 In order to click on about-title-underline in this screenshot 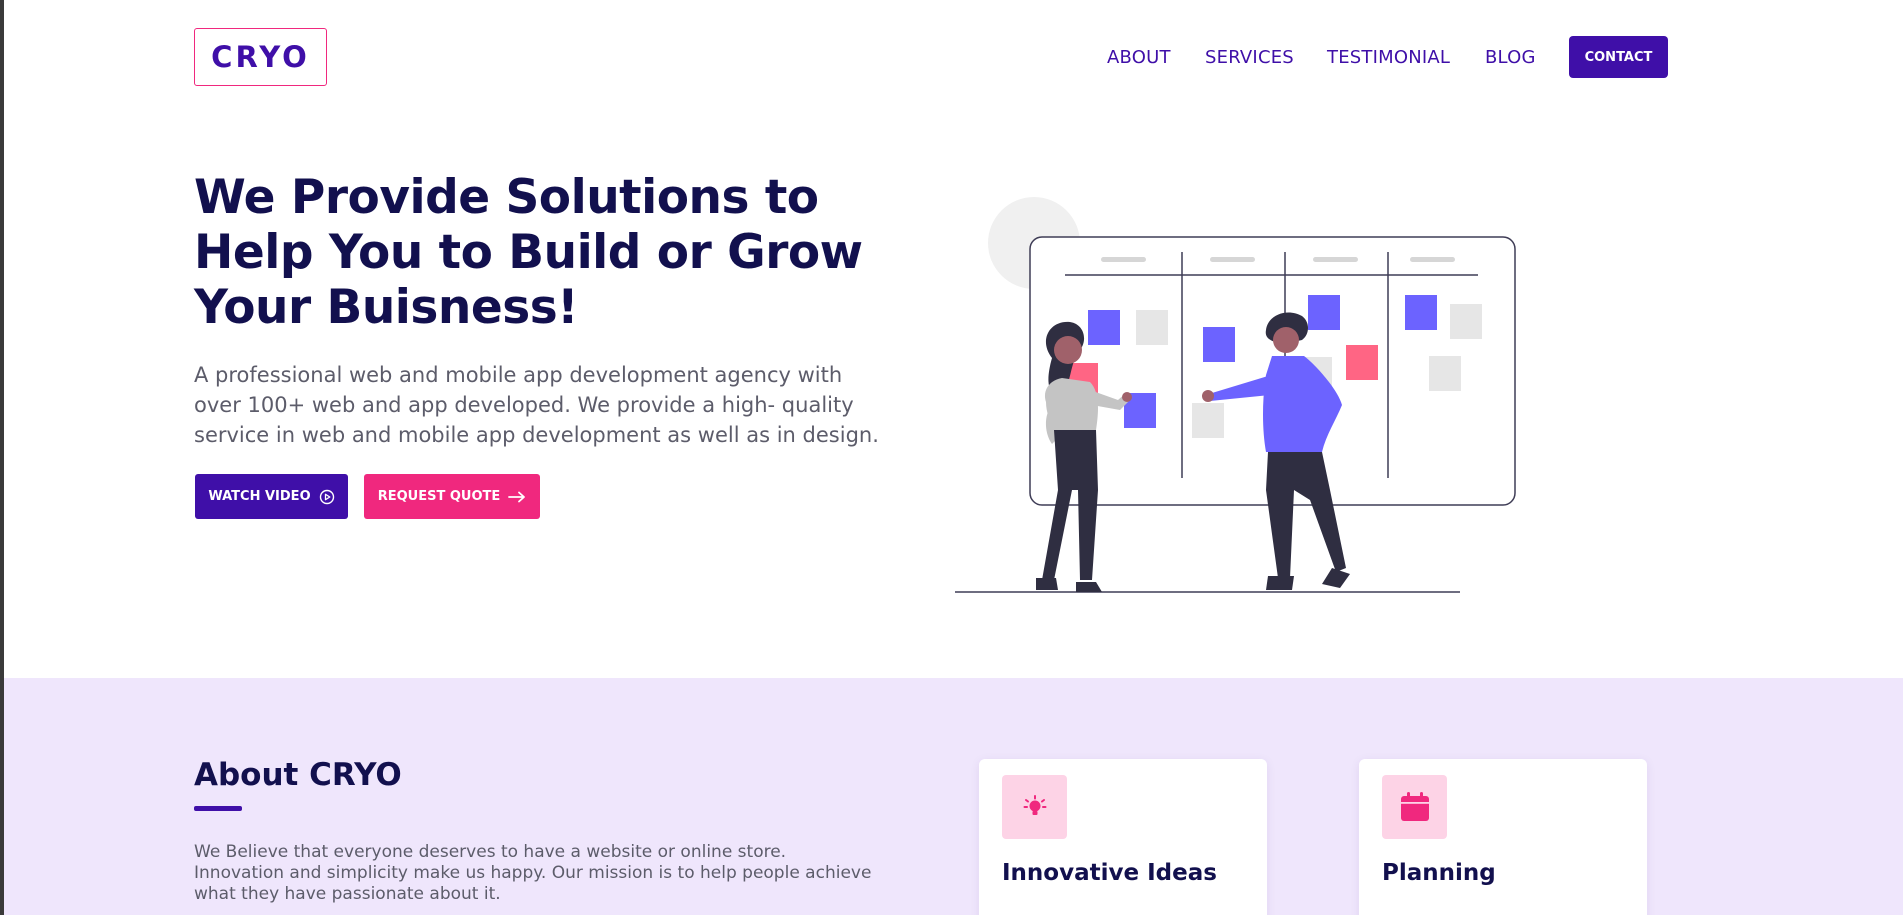, I will do `click(218, 808)`.